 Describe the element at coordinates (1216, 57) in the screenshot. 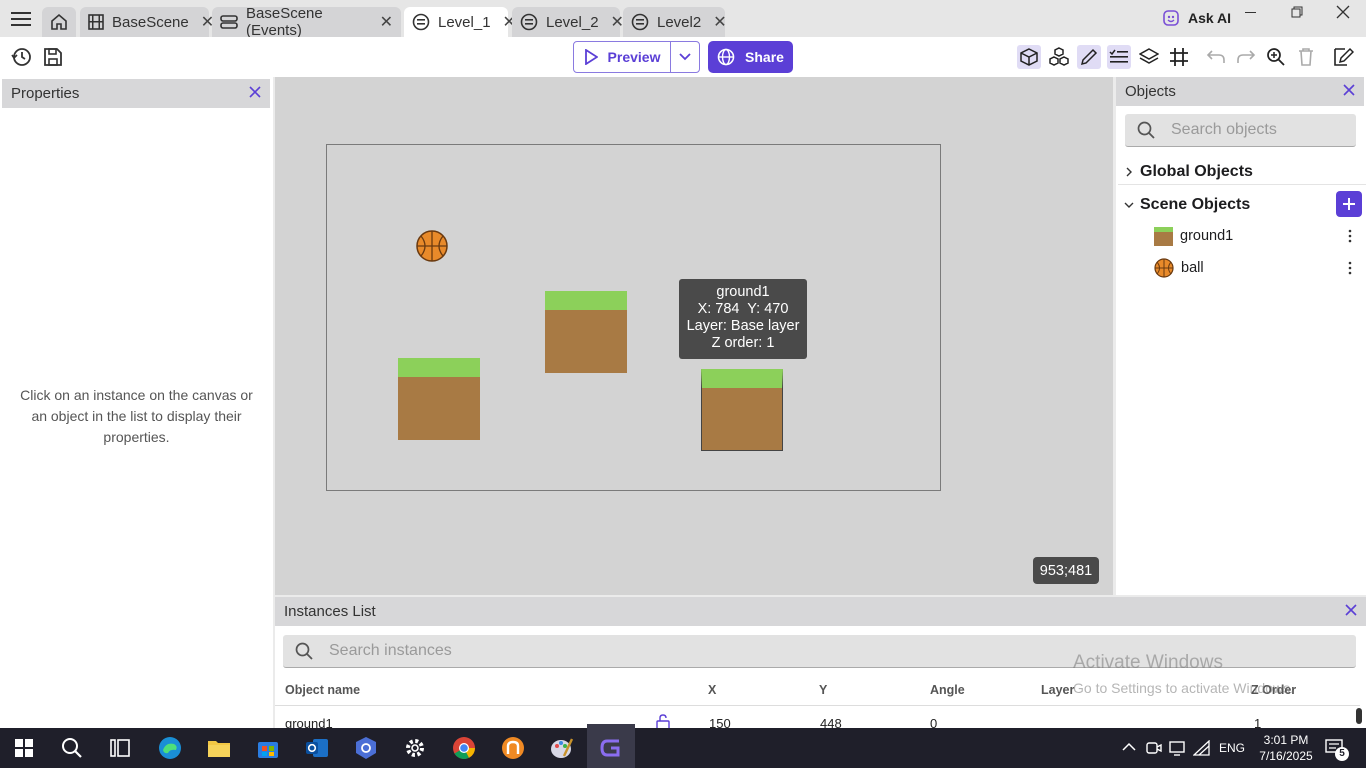

I see `undo-icon` at that location.